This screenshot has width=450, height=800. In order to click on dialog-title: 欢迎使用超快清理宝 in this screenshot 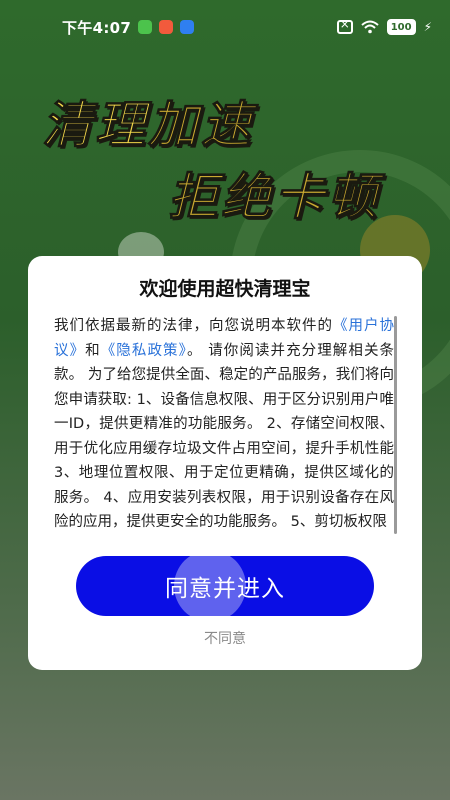, I will do `click(225, 289)`.